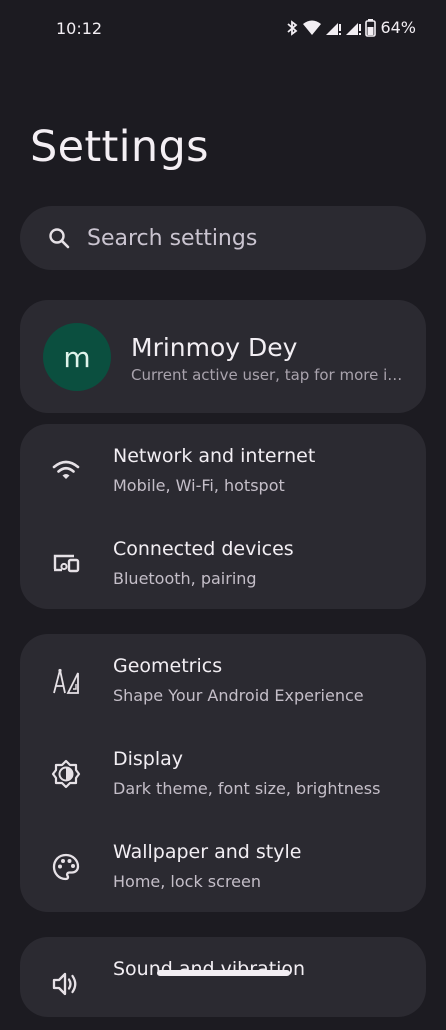 This screenshot has height=1030, width=446. I want to click on gesture-navigation-bar, so click(223, 973).